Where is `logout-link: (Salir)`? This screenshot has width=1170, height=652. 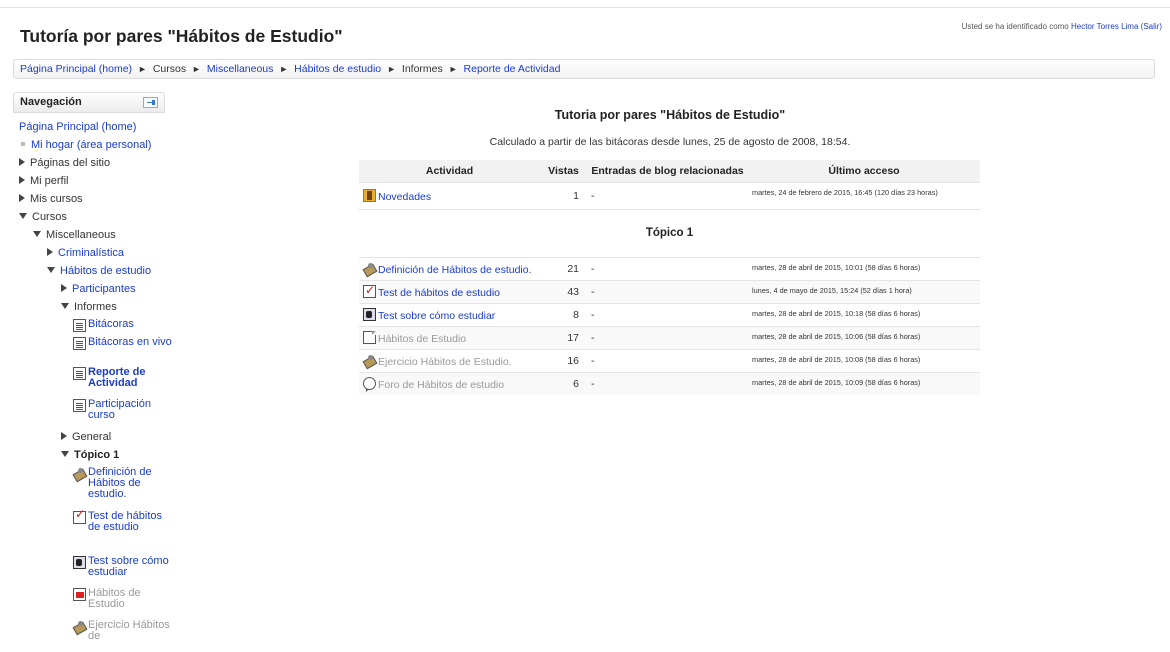 logout-link: (Salir) is located at coordinates (1151, 26).